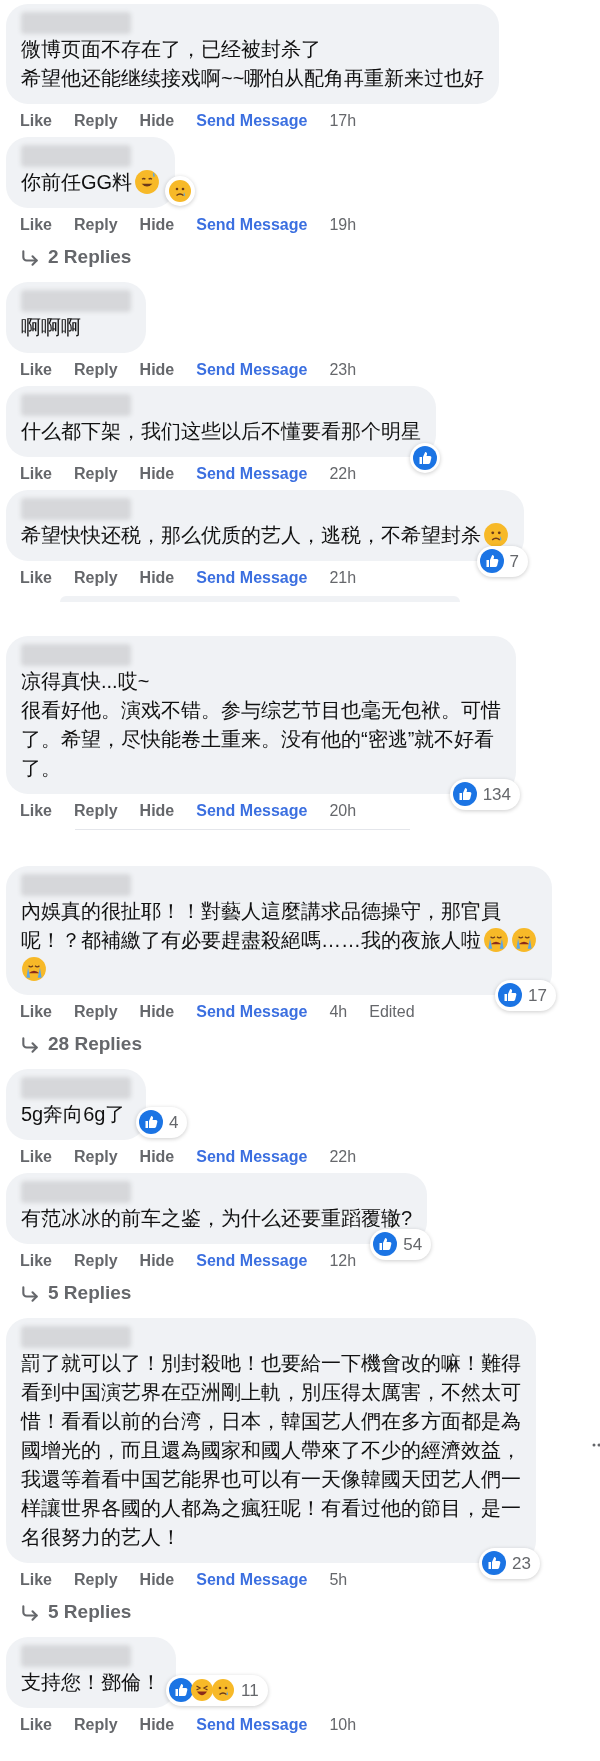 This screenshot has height=1761, width=600. What do you see at coordinates (85, 681) in the screenshot?
I see `comment-text: 凉得真快...哎~` at bounding box center [85, 681].